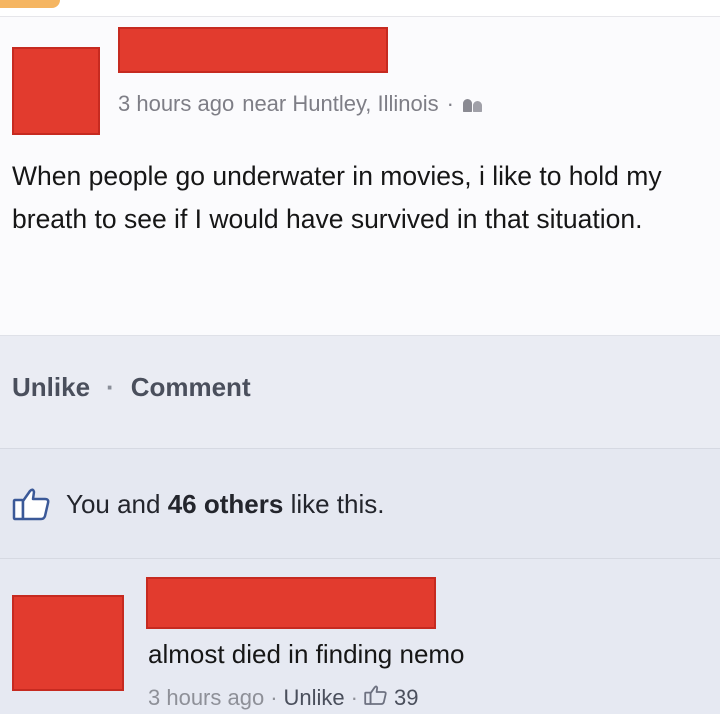 This screenshot has height=714, width=720. Describe the element at coordinates (291, 603) in the screenshot. I see `redacted-commenter-name` at that location.